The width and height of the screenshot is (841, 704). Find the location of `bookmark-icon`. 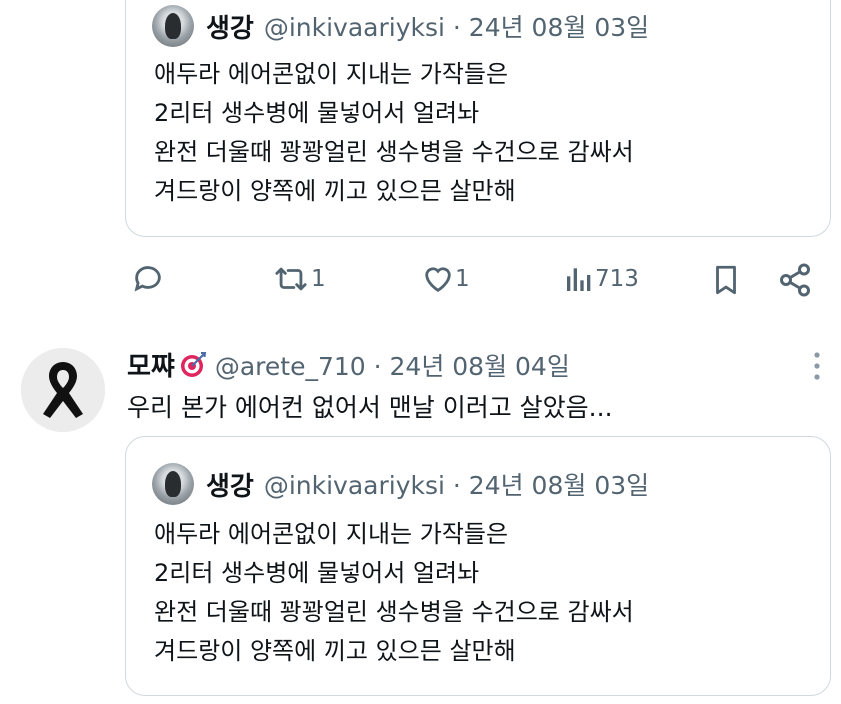

bookmark-icon is located at coordinates (726, 280).